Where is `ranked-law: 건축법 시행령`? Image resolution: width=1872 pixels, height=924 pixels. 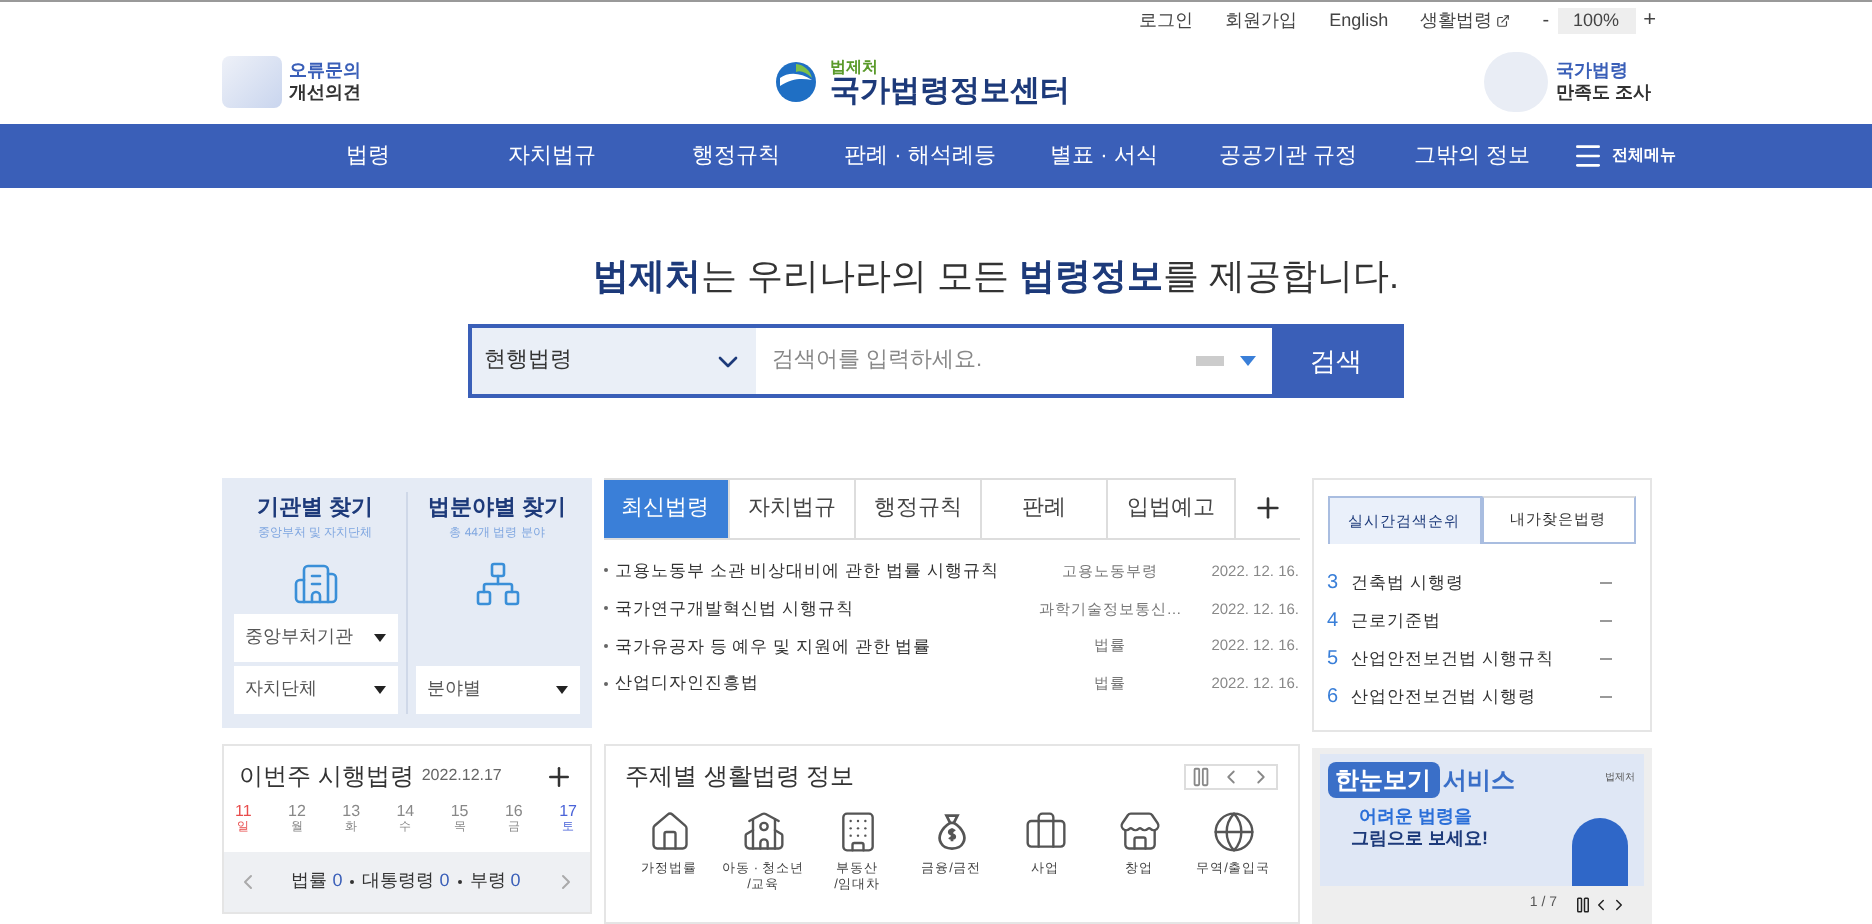
ranked-law: 건축법 시행령 is located at coordinates (1407, 583).